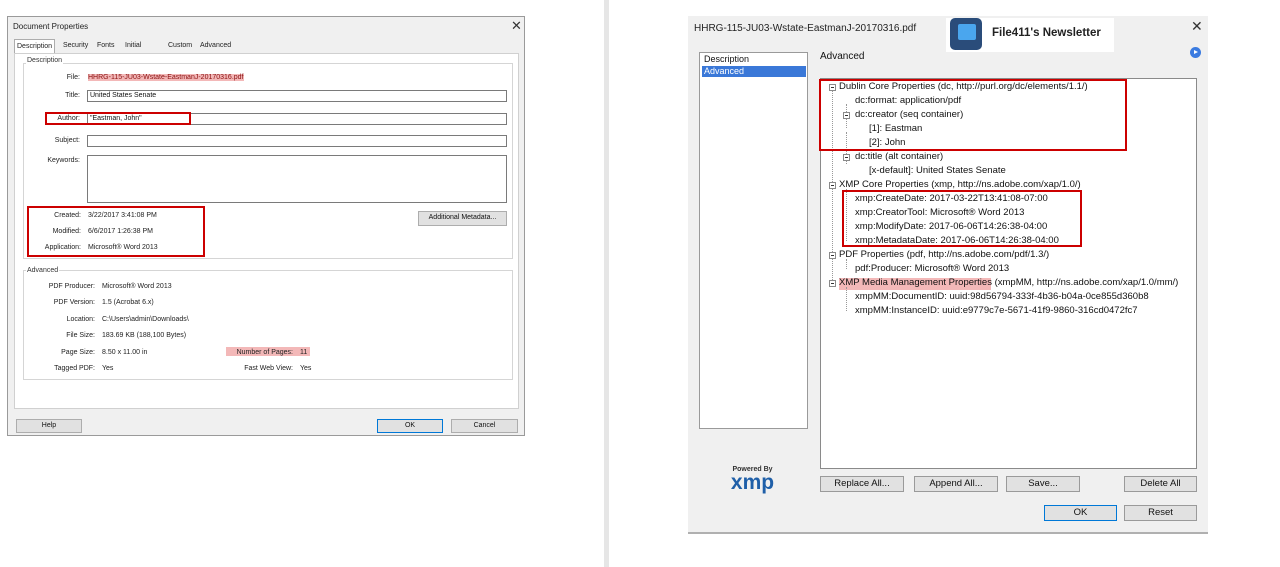 This screenshot has height=567, width=1280. I want to click on collapse-xmp-core-icon, so click(832, 185).